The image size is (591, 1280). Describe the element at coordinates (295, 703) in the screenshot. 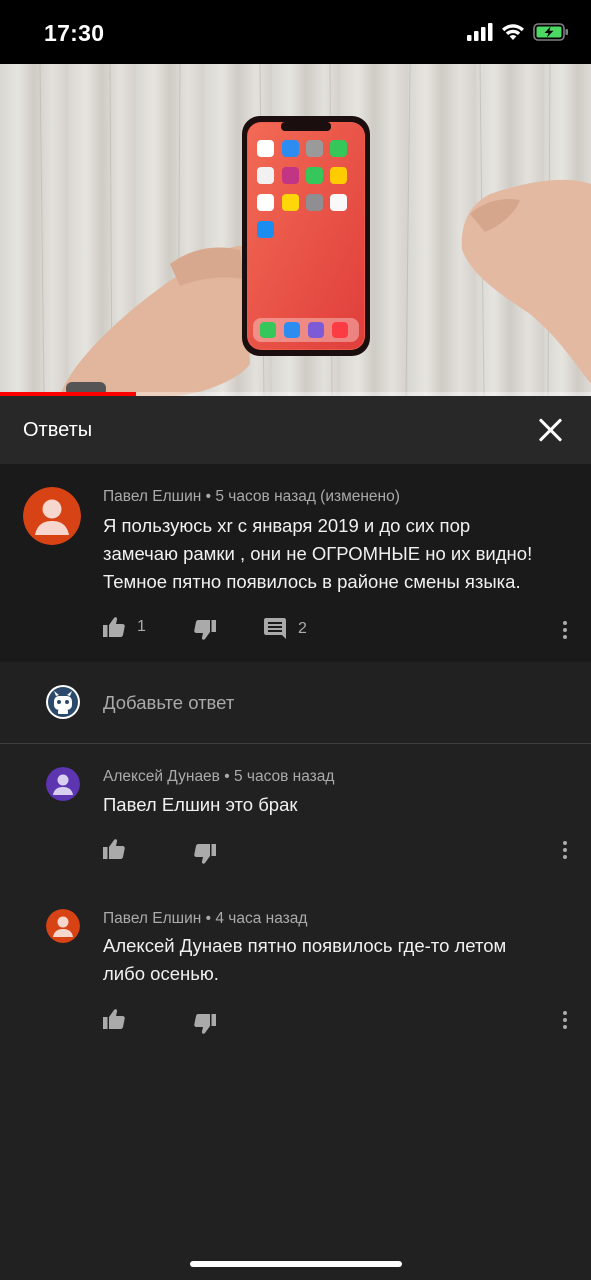

I see `add-reply-row` at that location.